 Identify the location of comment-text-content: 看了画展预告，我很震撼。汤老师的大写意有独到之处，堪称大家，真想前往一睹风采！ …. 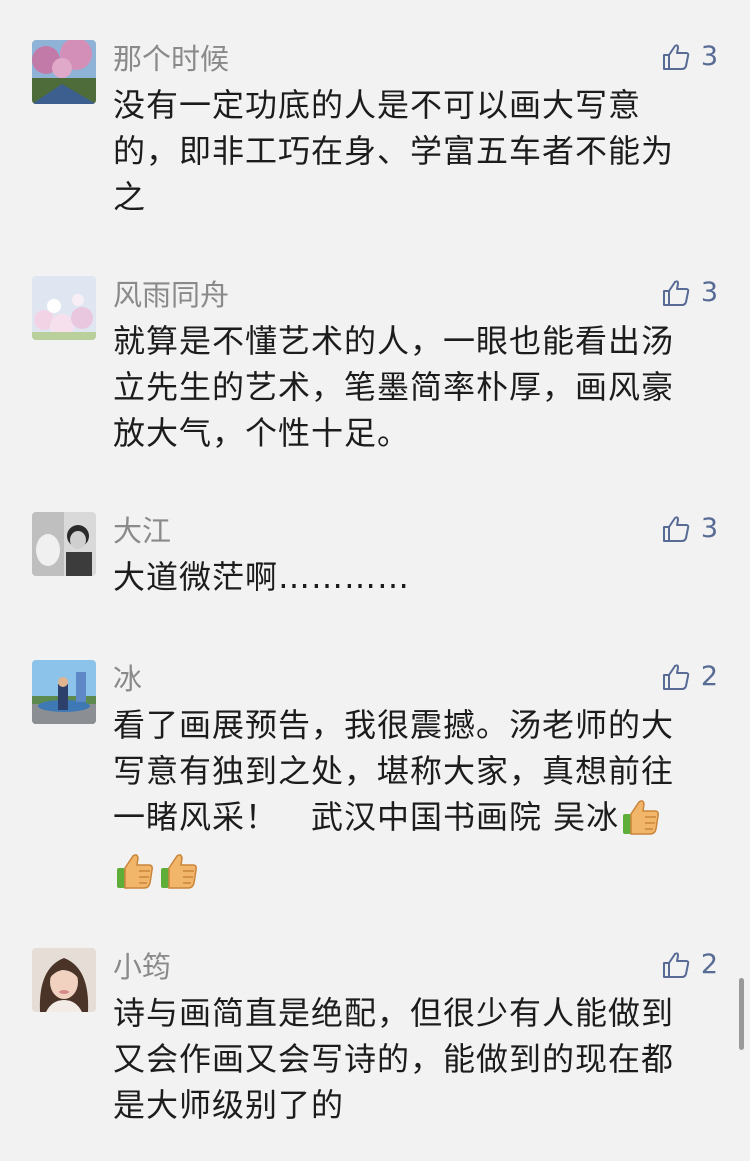
(394, 771).